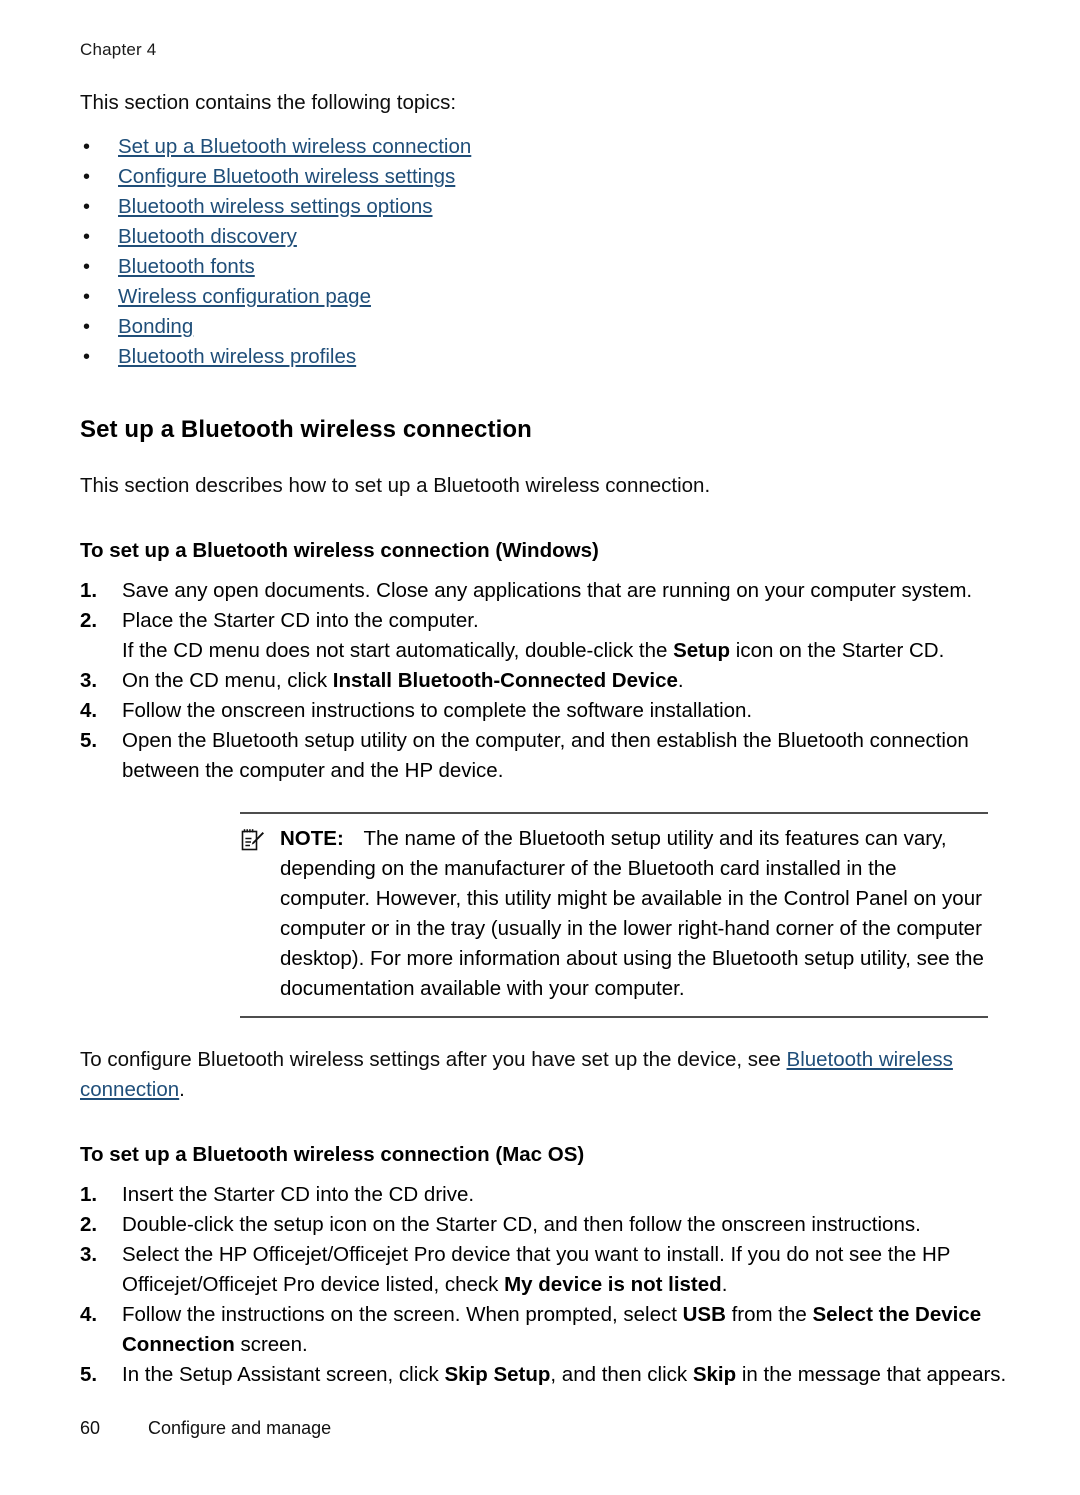  I want to click on page-footer: 60 Configure and manage, so click(545, 1428).